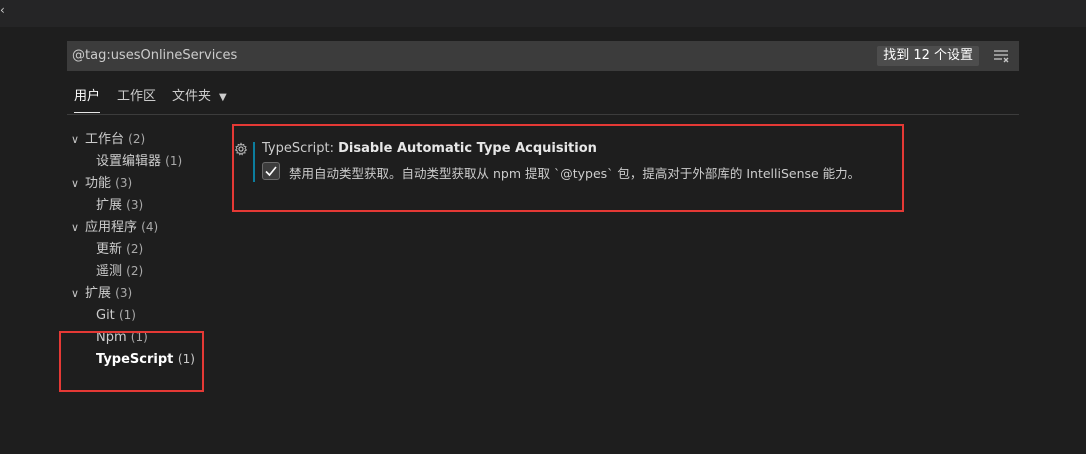  Describe the element at coordinates (131, 361) in the screenshot. I see `annotation-highlight-toc` at that location.